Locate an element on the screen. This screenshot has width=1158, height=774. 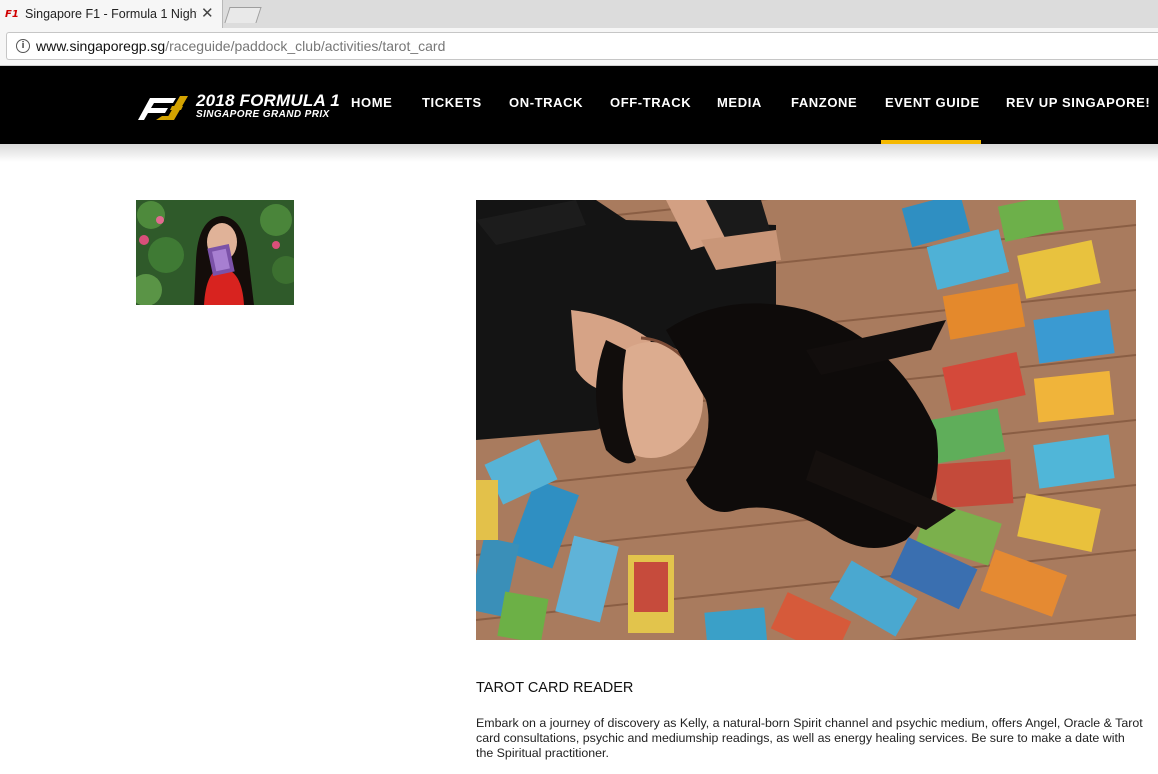
info-icon: i is located at coordinates (23, 46).